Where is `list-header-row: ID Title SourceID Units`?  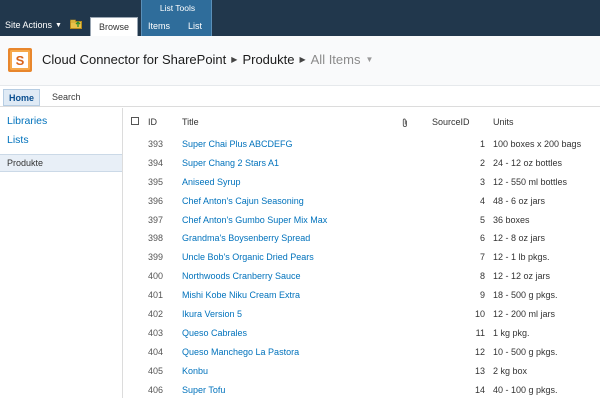
list-header-row: ID Title SourceID Units is located at coordinates (362, 121).